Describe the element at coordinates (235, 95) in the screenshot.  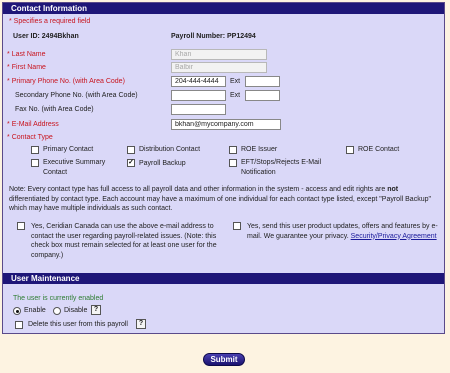
I see `secondary-ext-label: Ext` at that location.